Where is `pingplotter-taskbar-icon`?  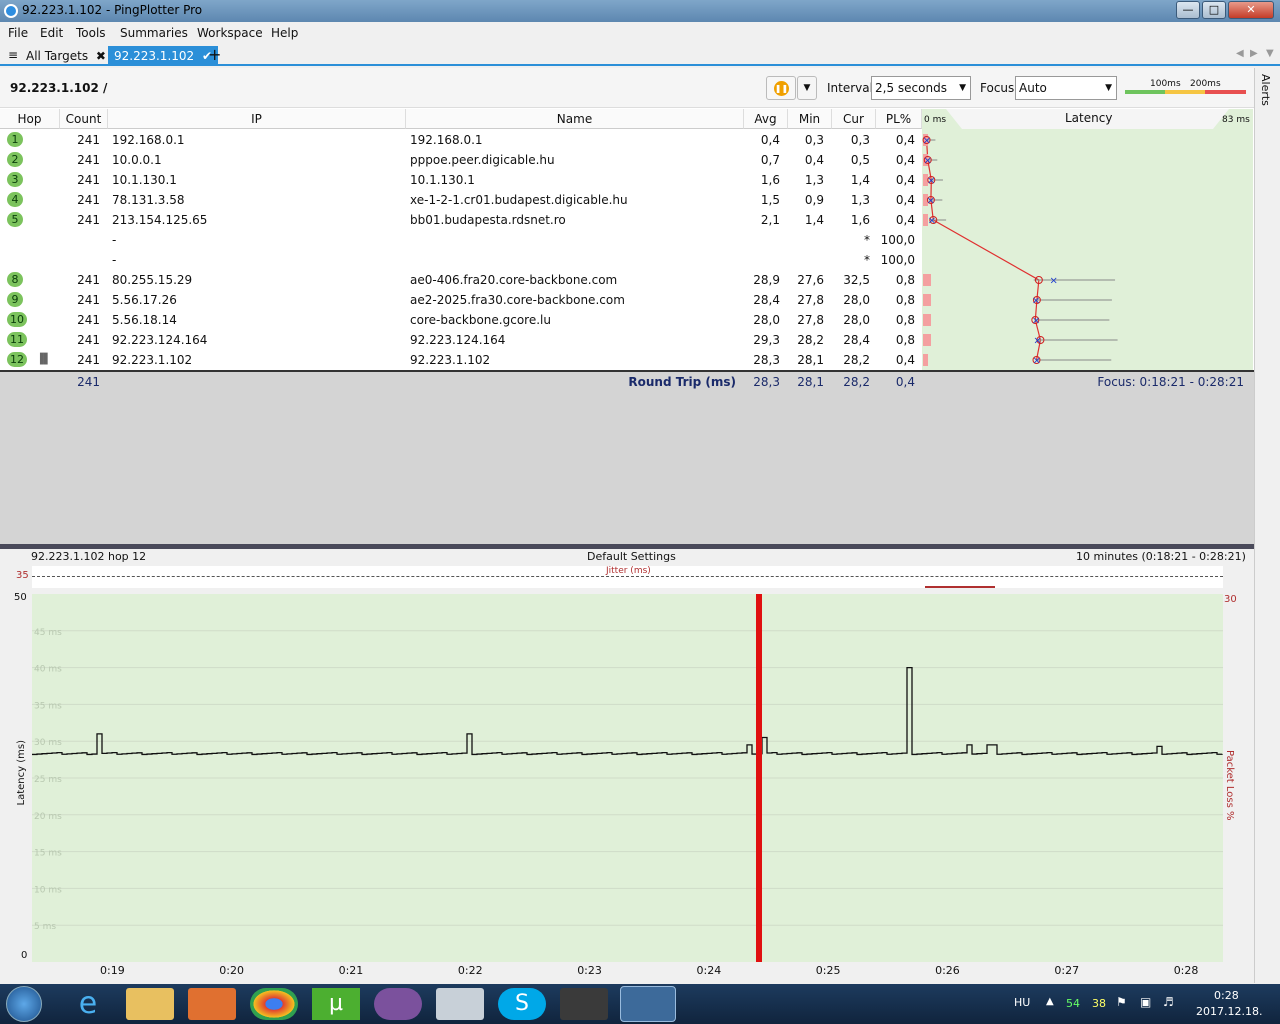
pingplotter-taskbar-icon is located at coordinates (648, 1004).